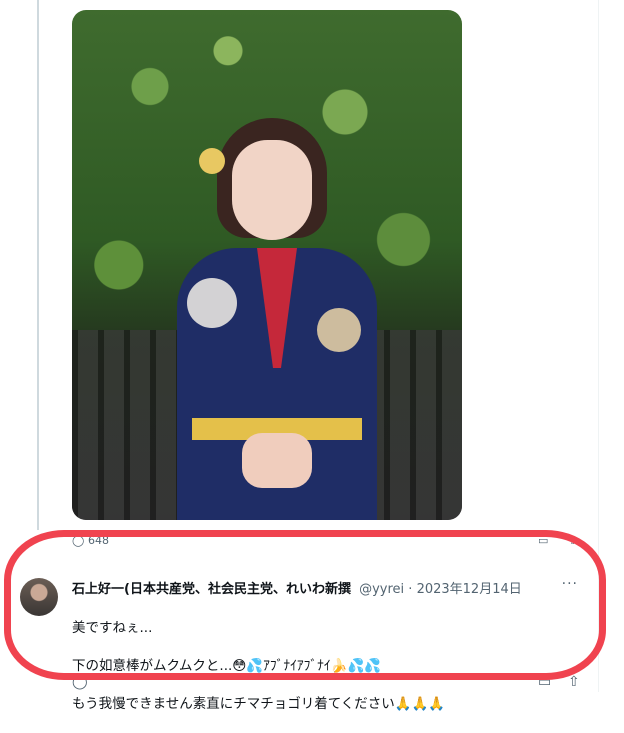  What do you see at coordinates (327, 543) in the screenshot?
I see `tweet-action-bar: ◯ 648 ▭ ⇧` at bounding box center [327, 543].